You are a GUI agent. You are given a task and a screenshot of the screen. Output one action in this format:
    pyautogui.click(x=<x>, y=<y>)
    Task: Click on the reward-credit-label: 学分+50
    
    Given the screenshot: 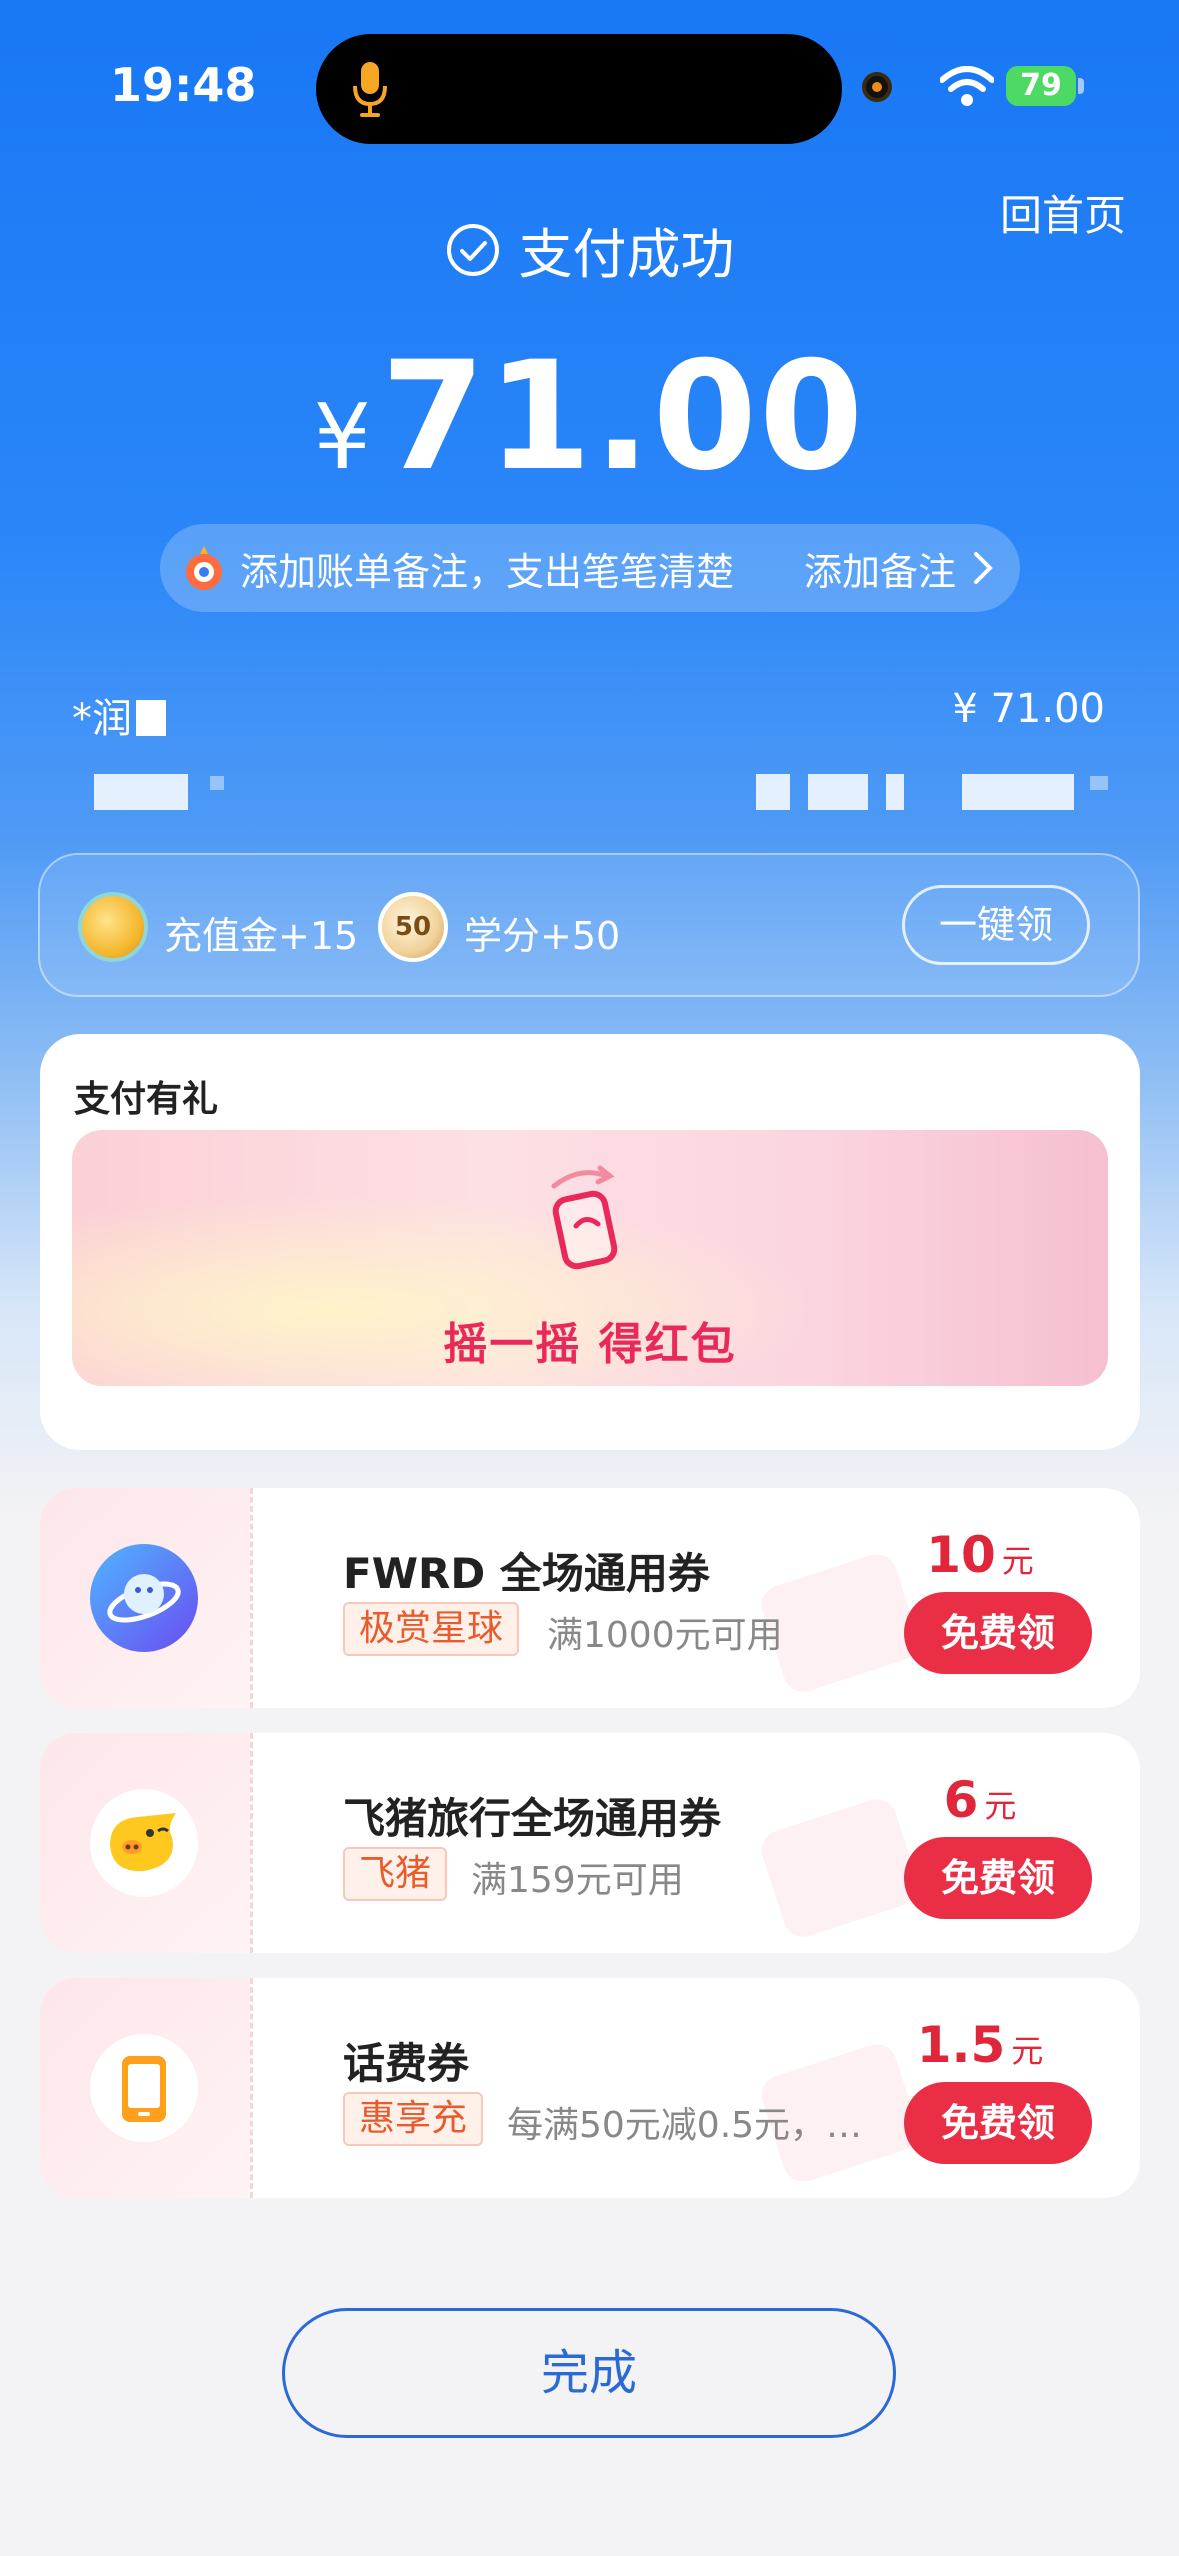 What is the action you would take?
    pyautogui.click(x=542, y=936)
    